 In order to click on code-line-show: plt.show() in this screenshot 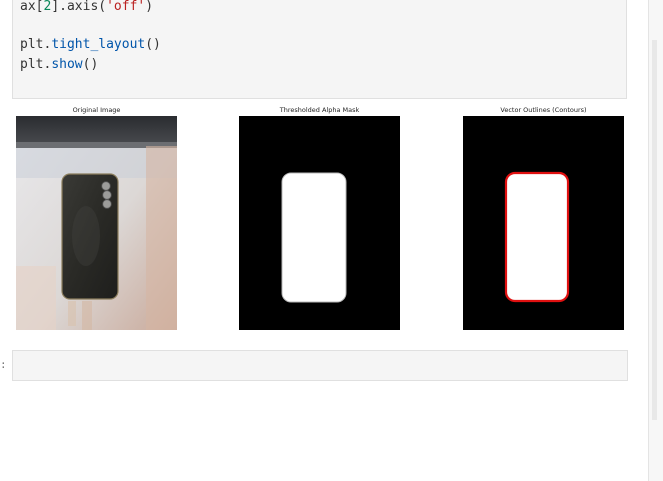, I will do `click(59, 64)`.